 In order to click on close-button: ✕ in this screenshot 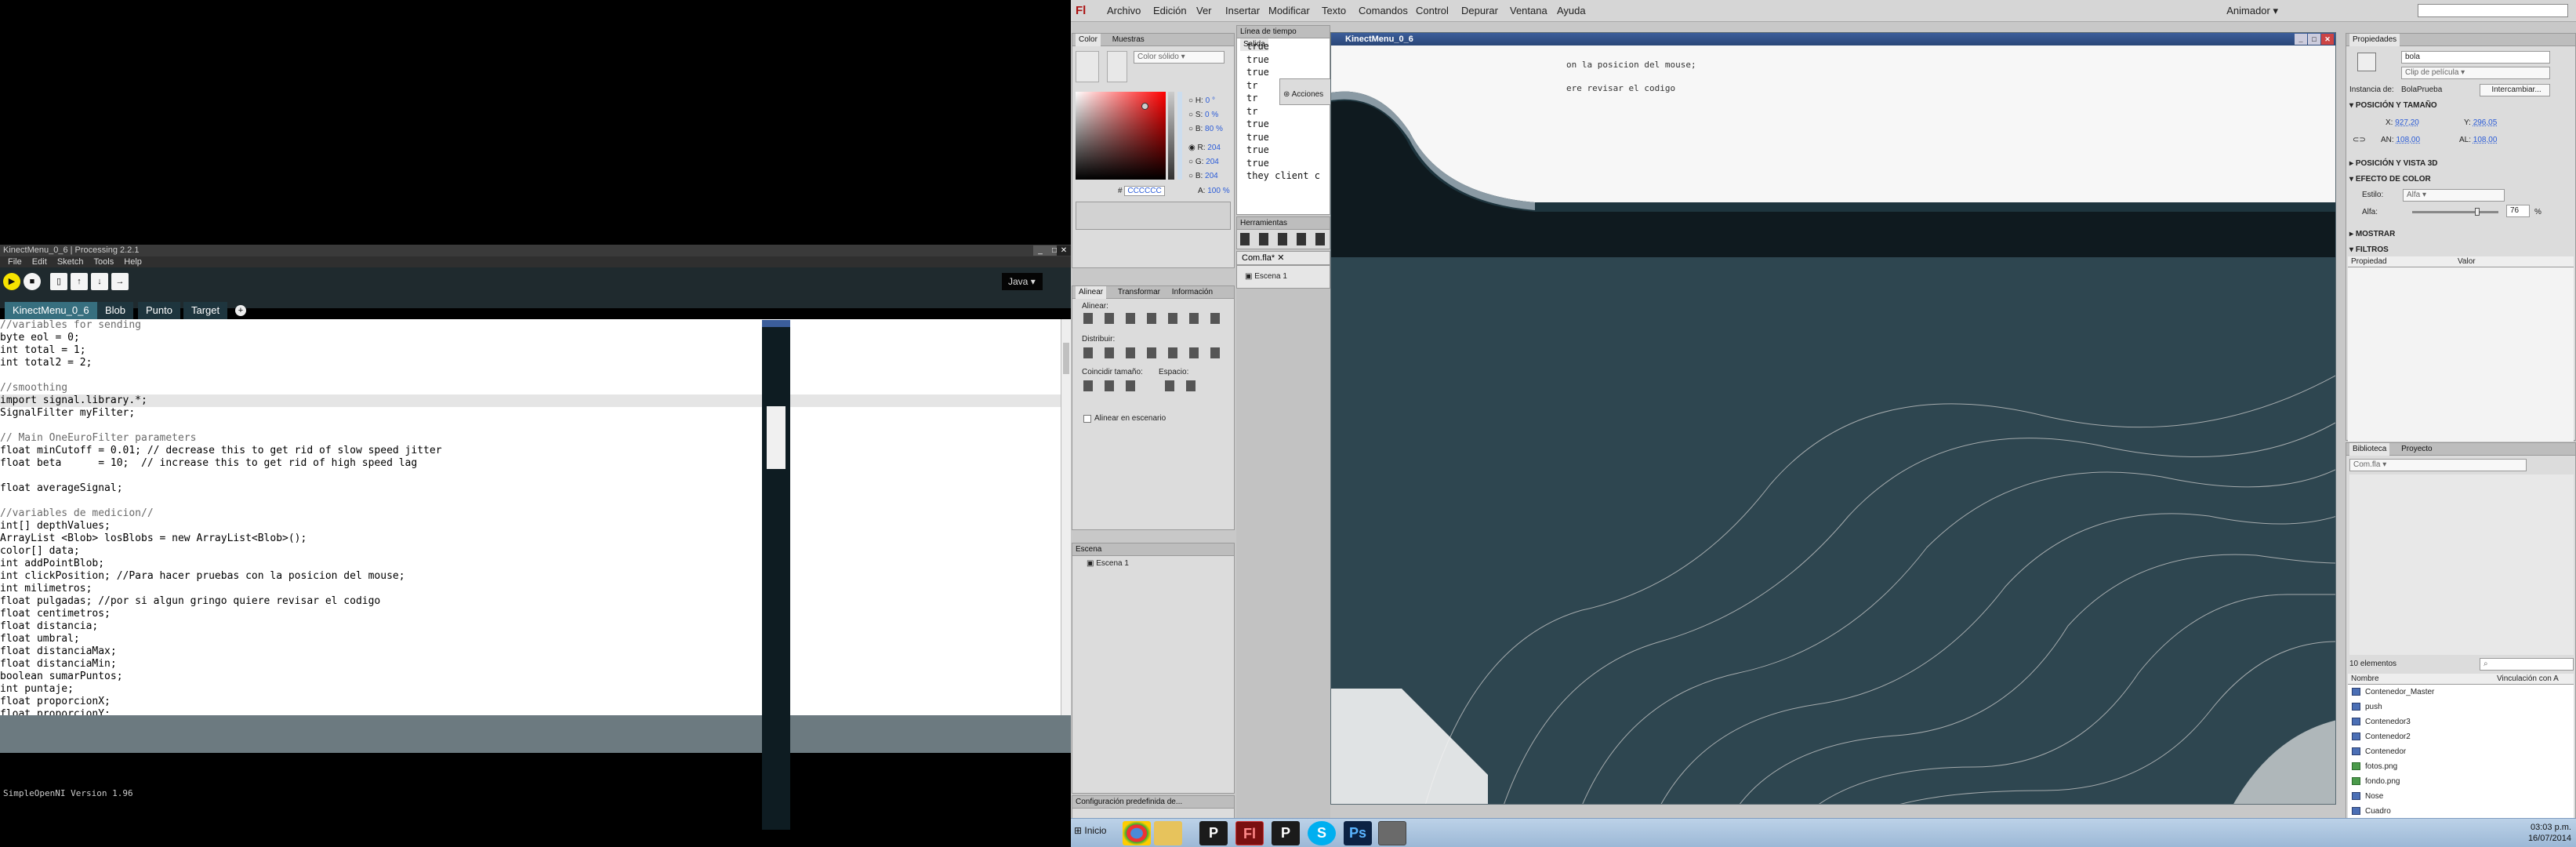, I will do `click(1064, 250)`.